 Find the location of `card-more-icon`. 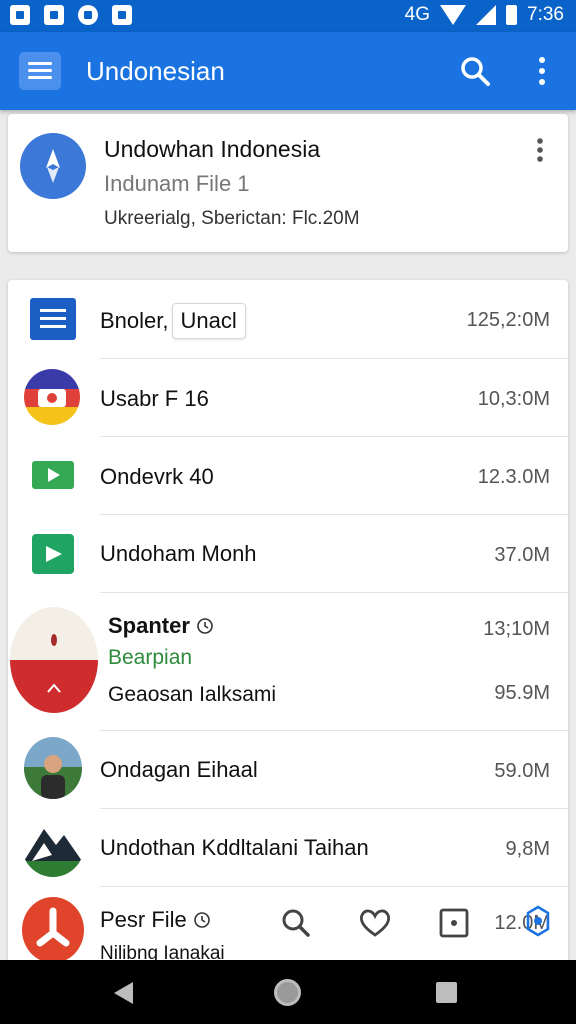

card-more-icon is located at coordinates (540, 151).